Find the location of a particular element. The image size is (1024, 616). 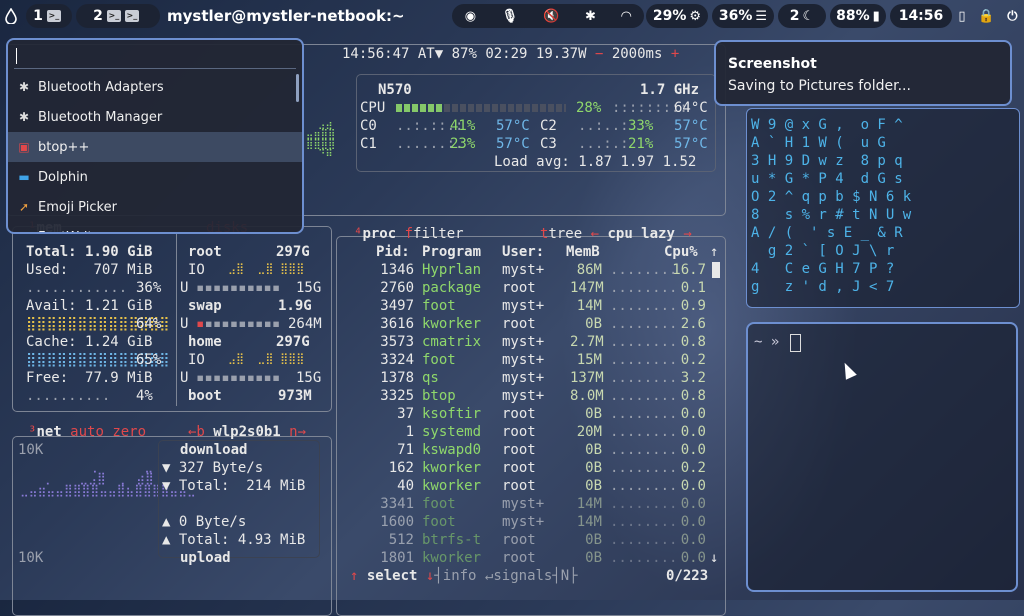

col-pid: Pid: is located at coordinates (393, 252).